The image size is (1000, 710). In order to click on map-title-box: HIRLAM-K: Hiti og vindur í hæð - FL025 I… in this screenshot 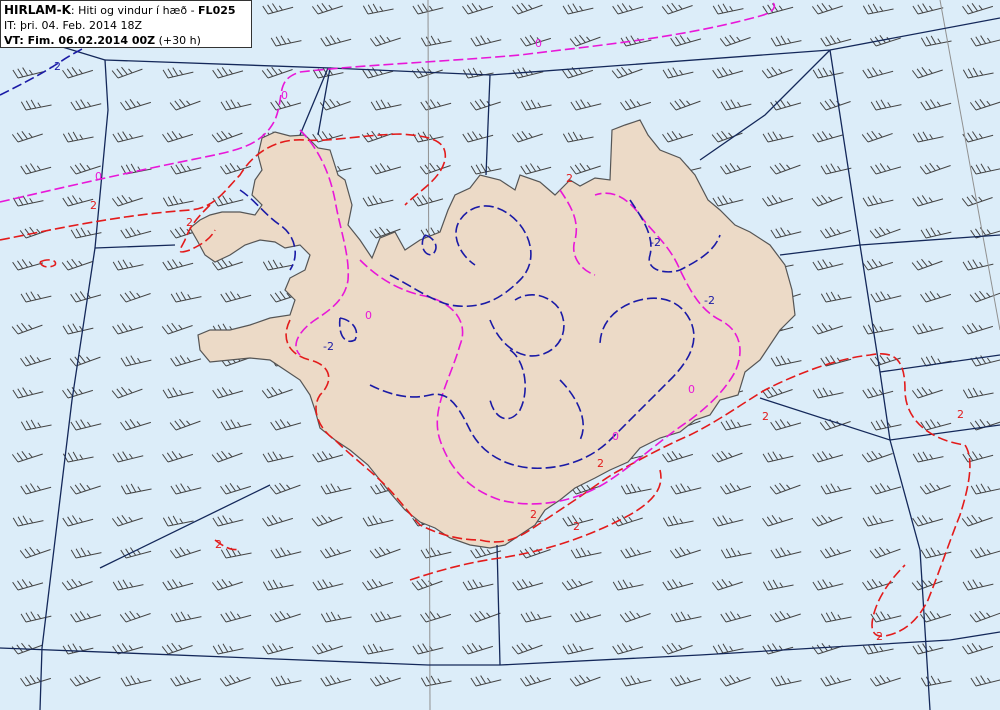, I will do `click(126, 24)`.